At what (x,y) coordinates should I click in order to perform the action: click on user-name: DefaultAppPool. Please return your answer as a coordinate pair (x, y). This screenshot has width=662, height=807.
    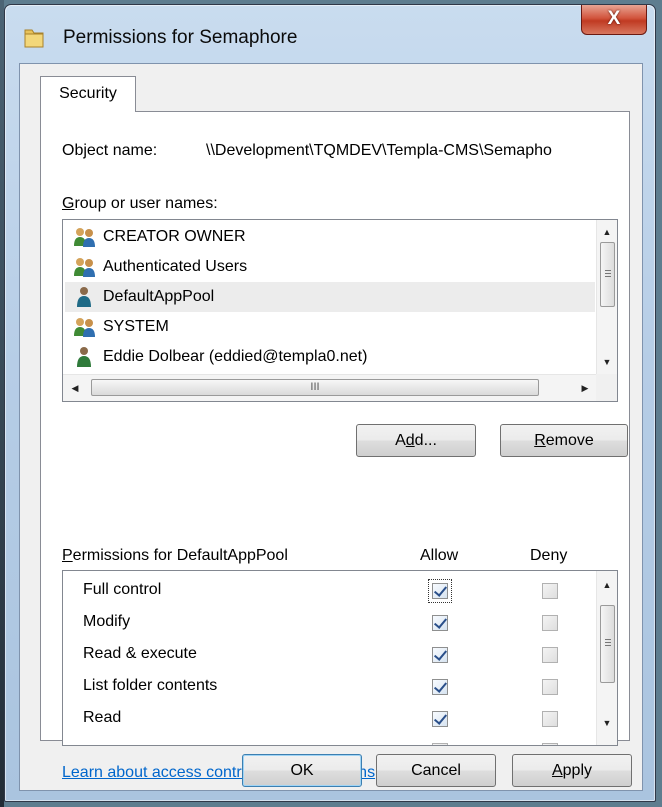
    Looking at the image, I should click on (159, 296).